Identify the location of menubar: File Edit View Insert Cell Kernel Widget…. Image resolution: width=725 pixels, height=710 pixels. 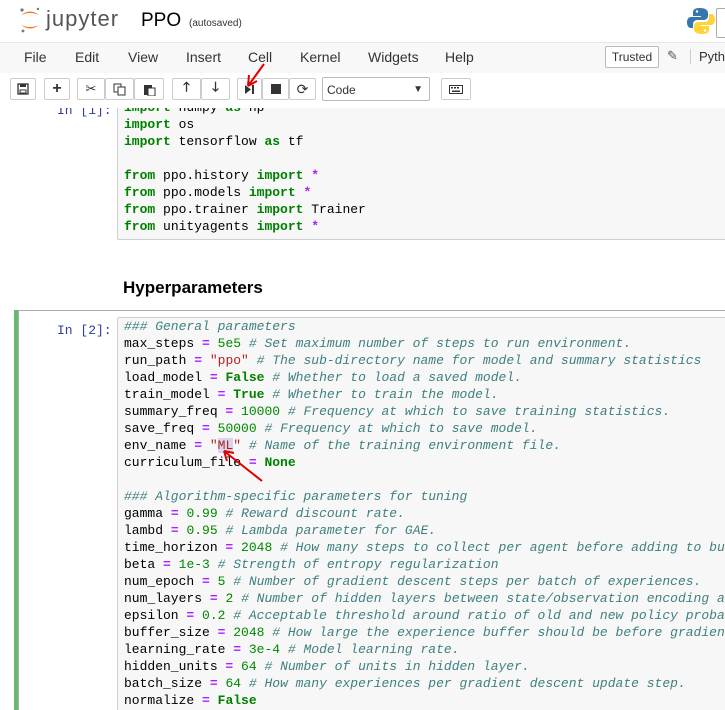
(362, 58).